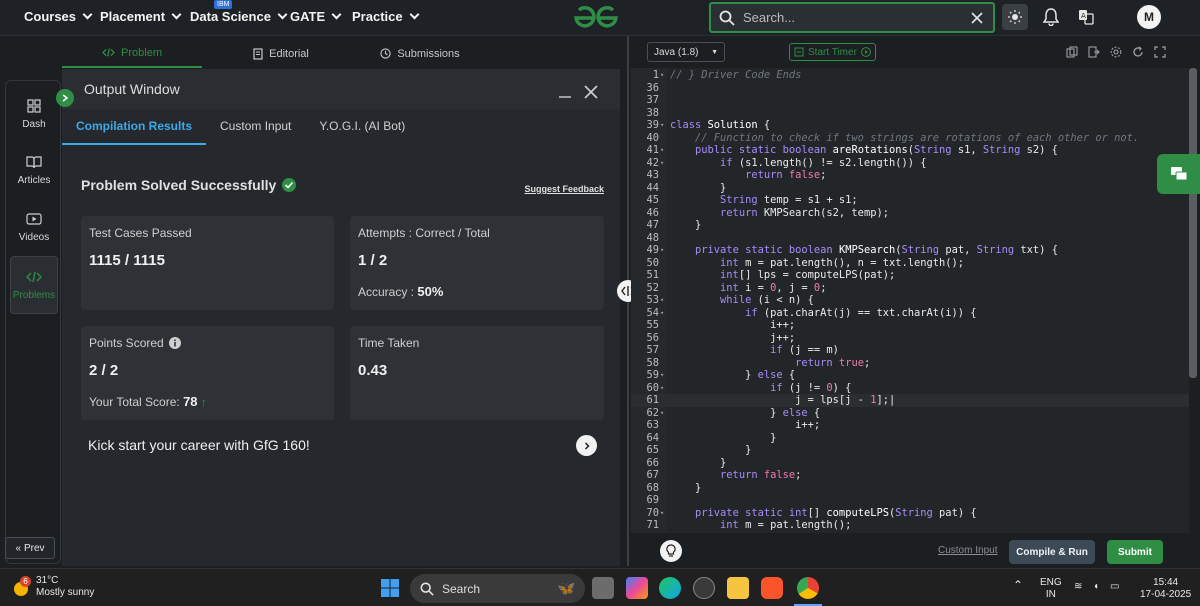 Image resolution: width=1200 pixels, height=606 pixels. What do you see at coordinates (199, 445) in the screenshot?
I see `kick-start-banner: Kick start your career with GfG 160!` at bounding box center [199, 445].